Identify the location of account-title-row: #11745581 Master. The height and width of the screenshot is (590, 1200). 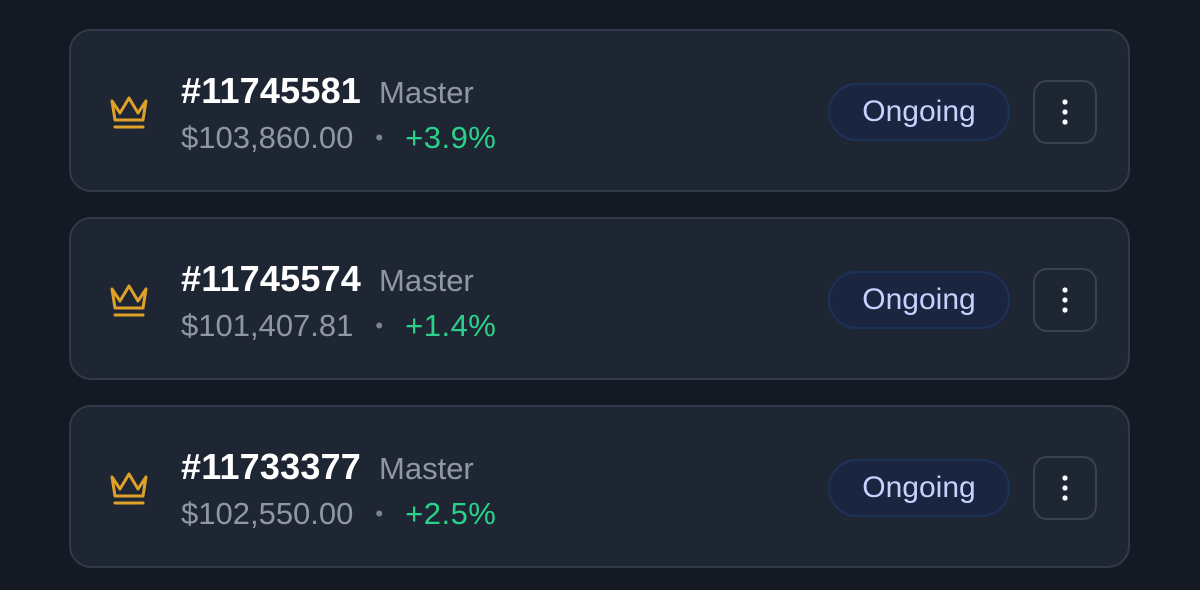
(327, 91).